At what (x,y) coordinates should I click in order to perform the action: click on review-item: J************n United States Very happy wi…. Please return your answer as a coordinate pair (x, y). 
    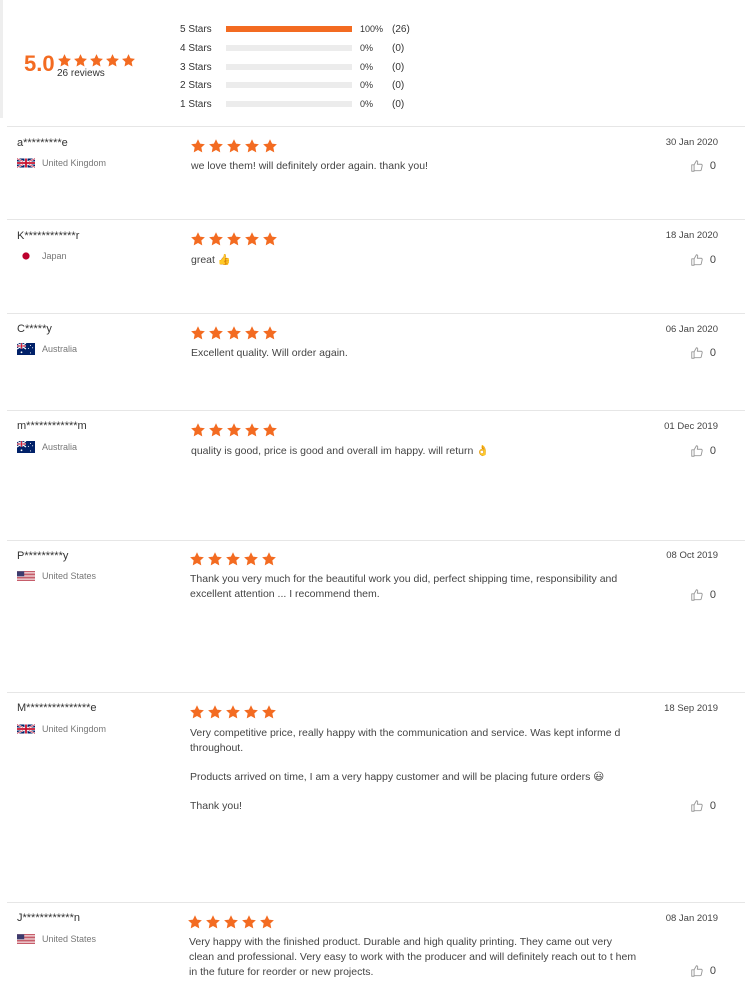
    Looking at the image, I should click on (376, 950).